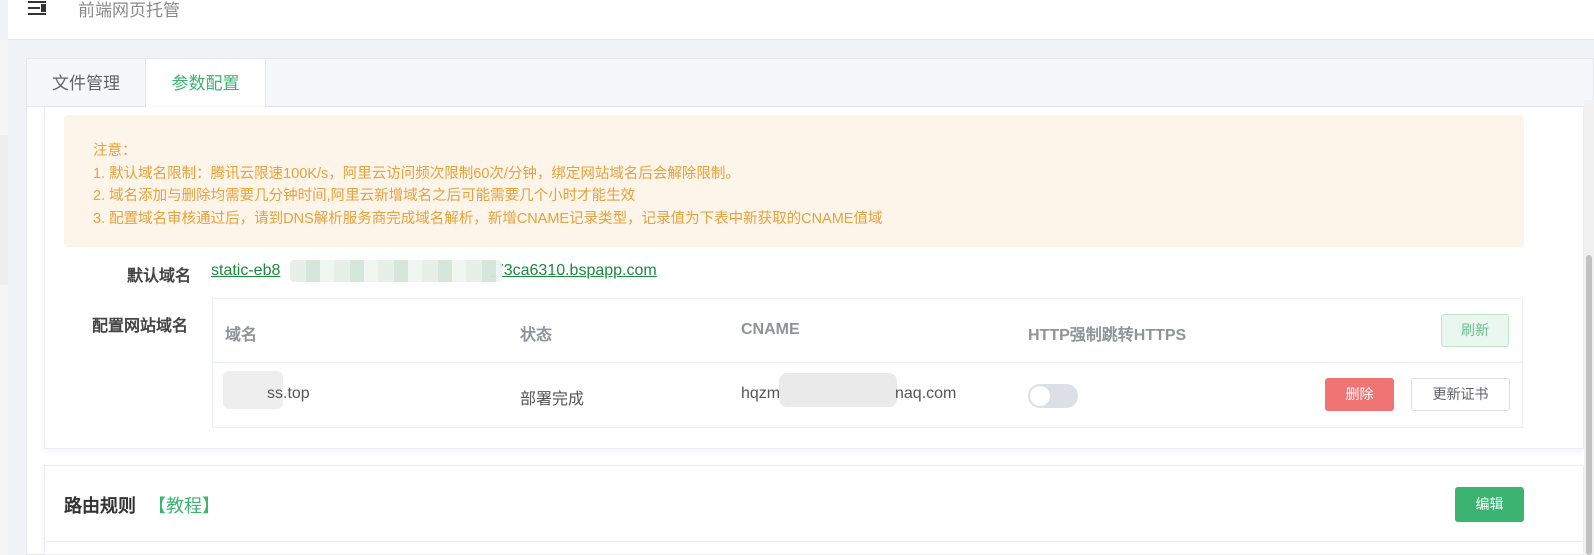 The width and height of the screenshot is (1594, 555). What do you see at coordinates (364, 196) in the screenshot?
I see `notice-line: 2. 域名添加与删除均需要几分钟时间,阿里云新增域名之后可能需要几个小时才能生效` at bounding box center [364, 196].